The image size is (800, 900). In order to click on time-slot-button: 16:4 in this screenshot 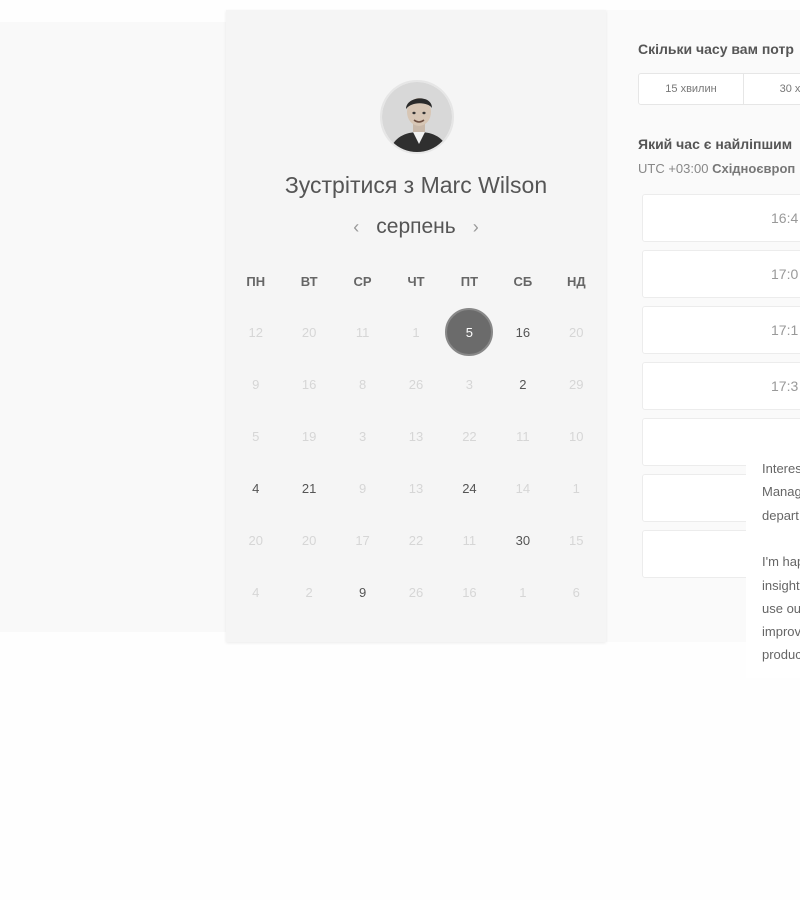, I will do `click(721, 218)`.